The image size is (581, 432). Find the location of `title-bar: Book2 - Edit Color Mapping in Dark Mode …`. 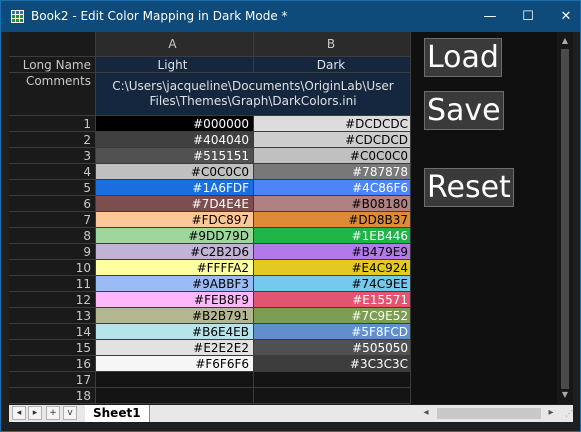

title-bar: Book2 - Edit Color Mapping in Dark Mode … is located at coordinates (290, 16).